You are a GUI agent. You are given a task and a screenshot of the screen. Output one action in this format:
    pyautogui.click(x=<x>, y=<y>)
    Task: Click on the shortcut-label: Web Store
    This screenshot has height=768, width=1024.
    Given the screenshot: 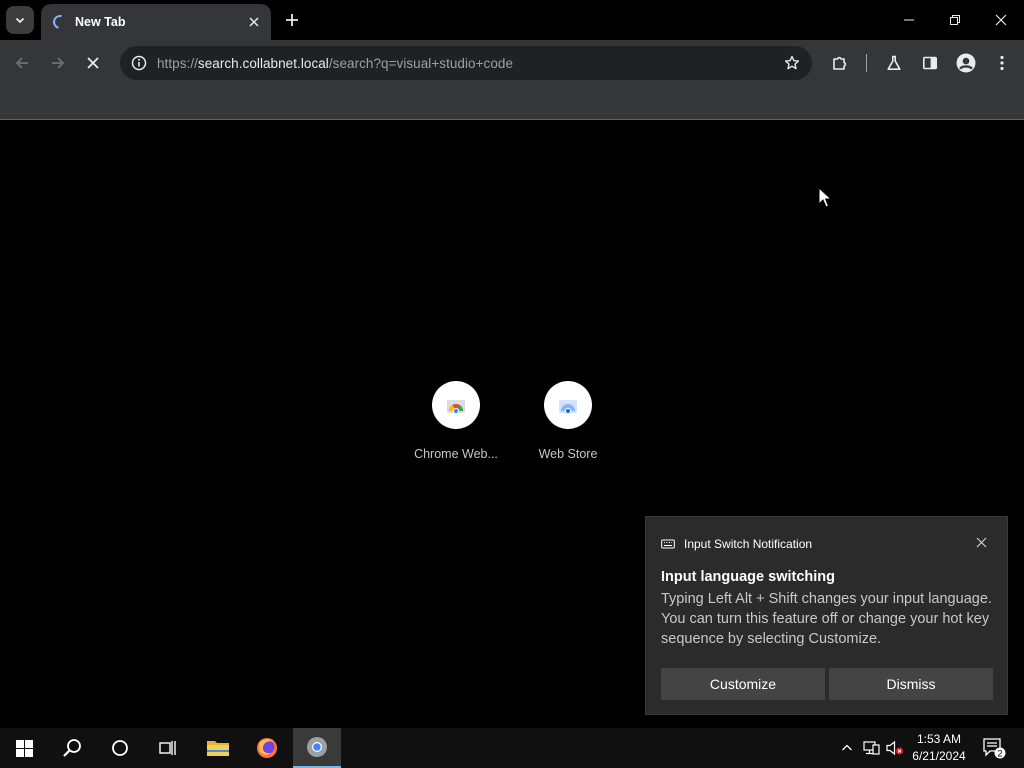 What is the action you would take?
    pyautogui.click(x=568, y=454)
    